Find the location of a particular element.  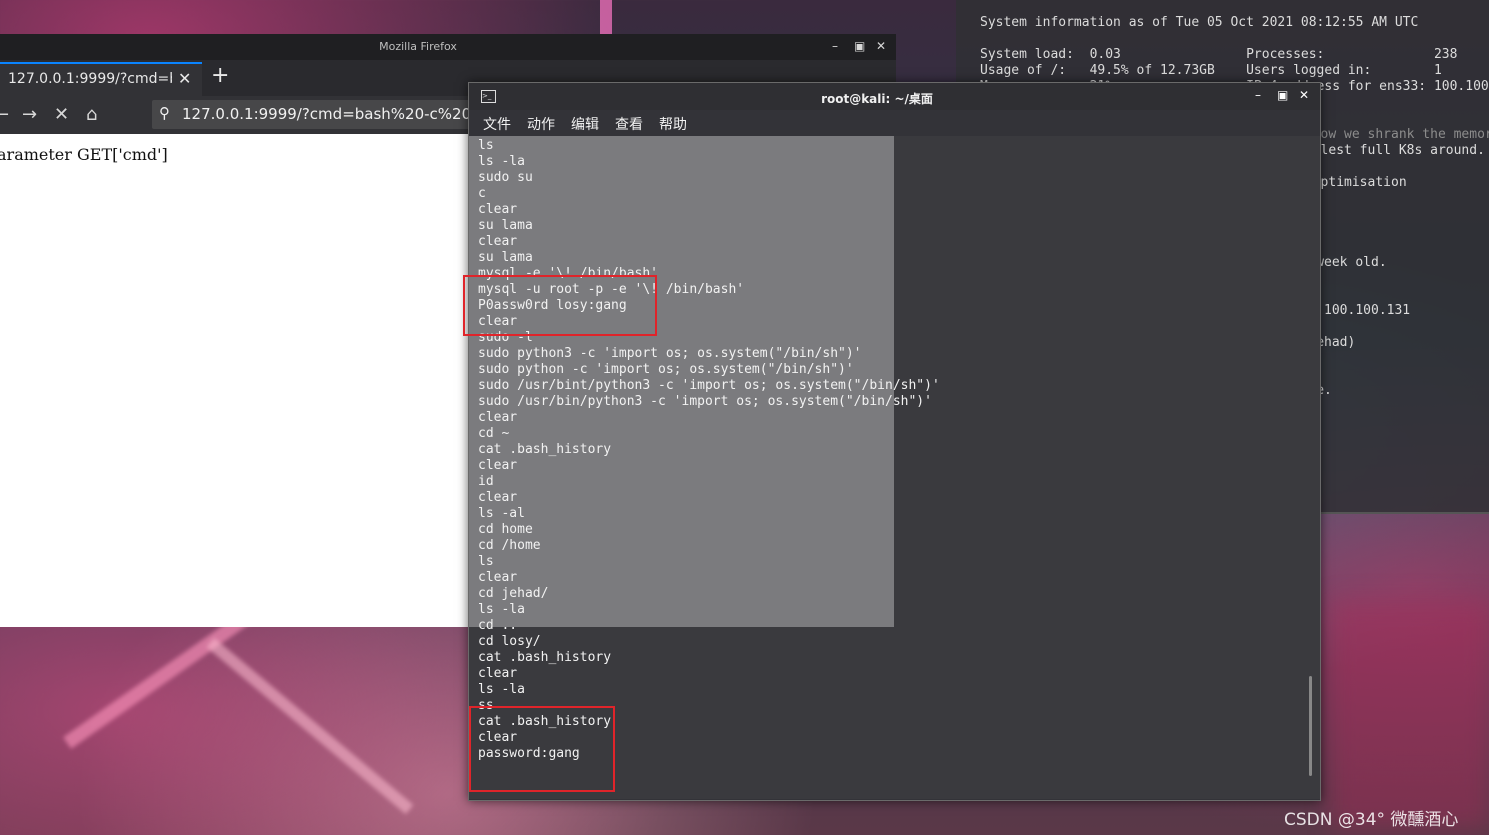

terminal-line: cd ~ is located at coordinates (494, 433).